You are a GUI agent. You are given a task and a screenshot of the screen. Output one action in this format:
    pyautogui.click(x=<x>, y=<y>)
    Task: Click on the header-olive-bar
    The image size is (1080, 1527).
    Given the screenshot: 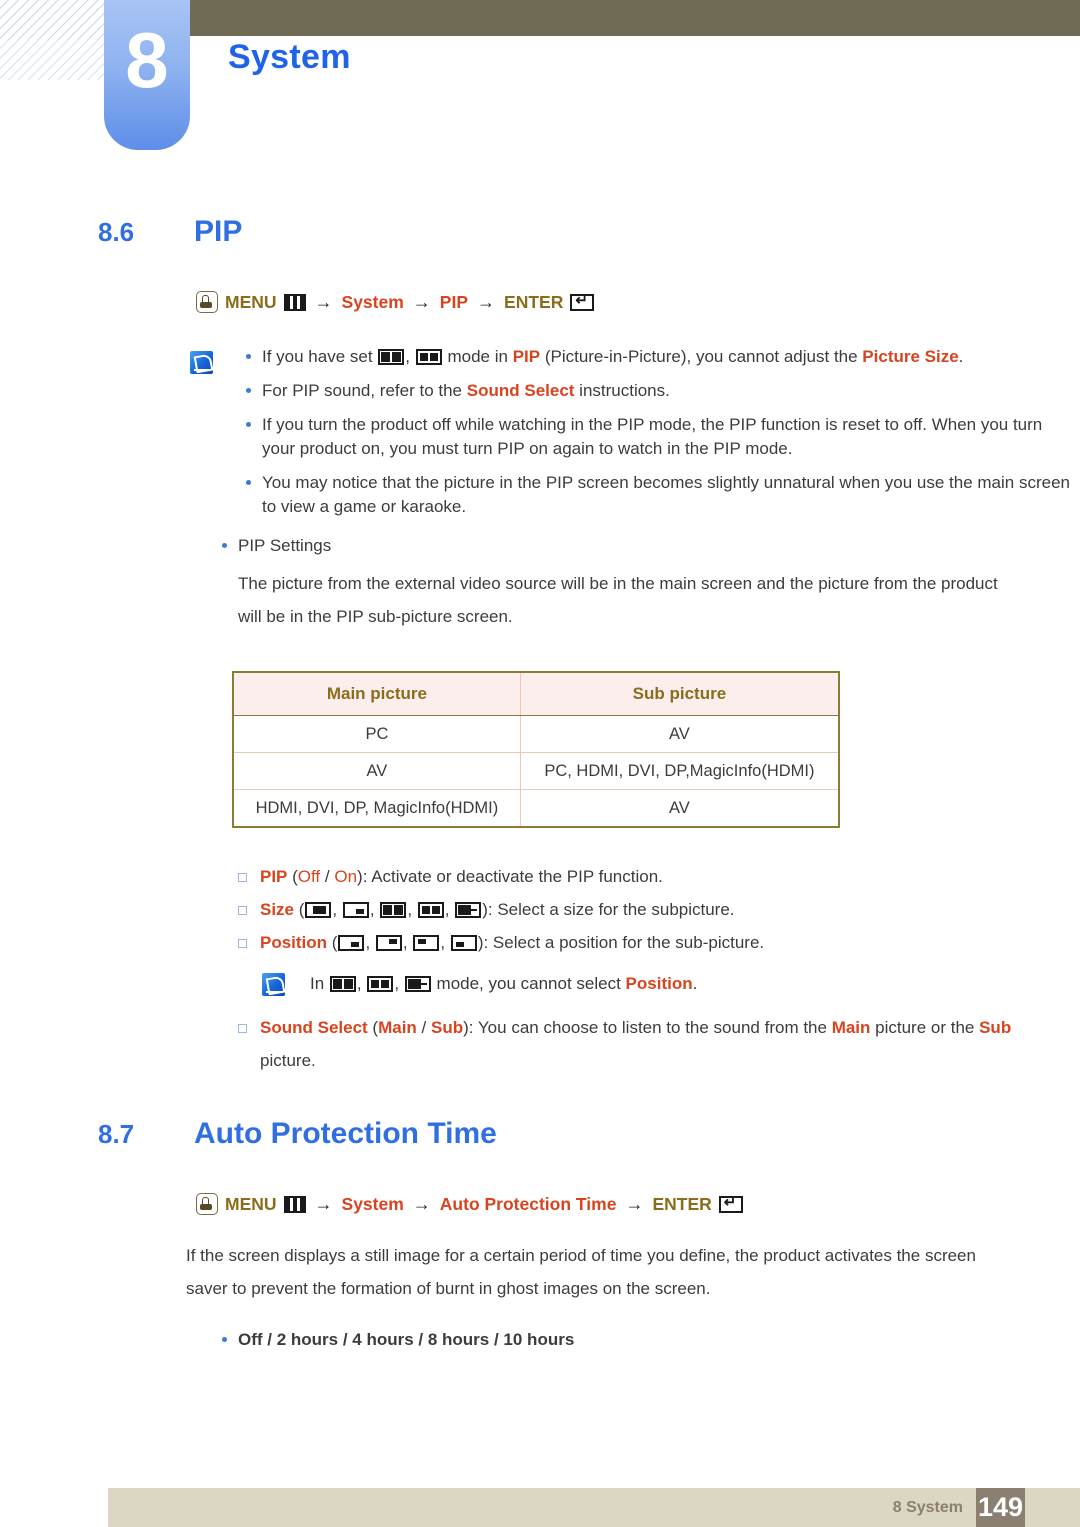 What is the action you would take?
    pyautogui.click(x=635, y=18)
    